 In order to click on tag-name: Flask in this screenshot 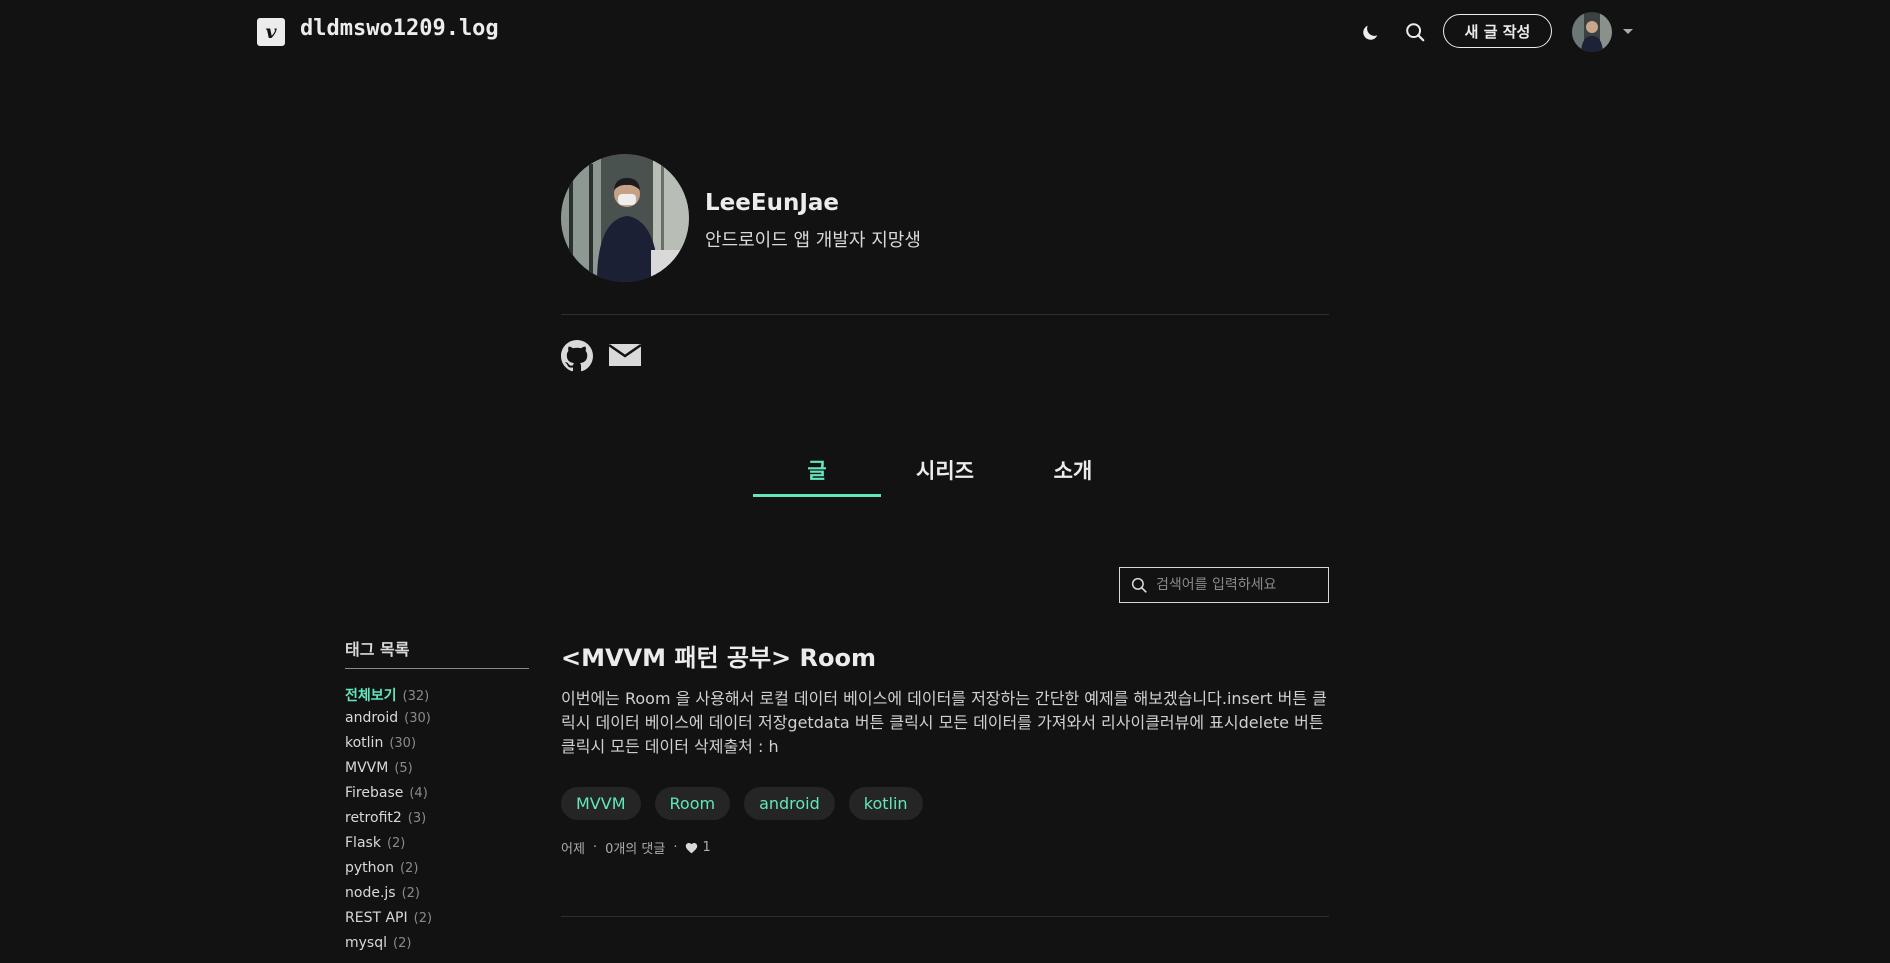, I will do `click(363, 843)`.